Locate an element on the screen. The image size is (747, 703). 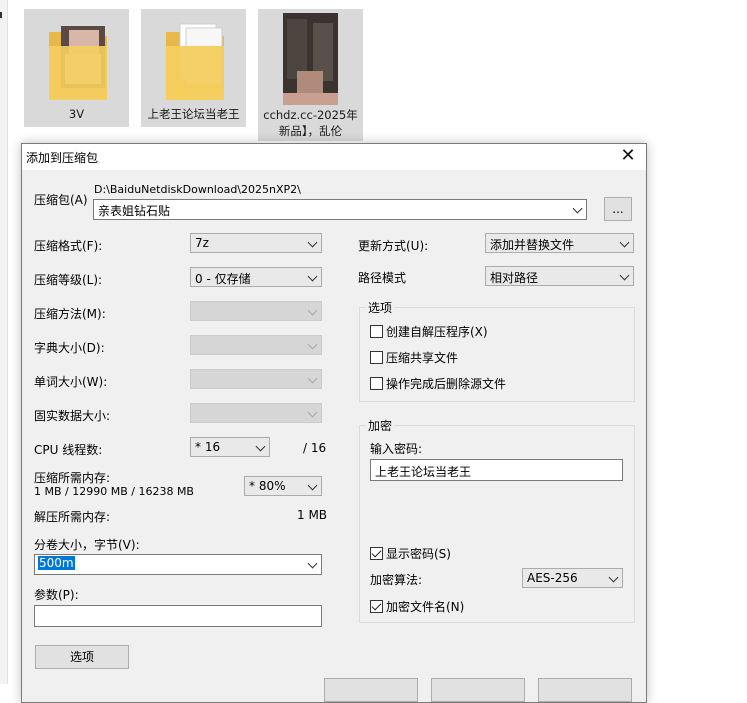
cpu-threads-value: * 16 is located at coordinates (208, 447).